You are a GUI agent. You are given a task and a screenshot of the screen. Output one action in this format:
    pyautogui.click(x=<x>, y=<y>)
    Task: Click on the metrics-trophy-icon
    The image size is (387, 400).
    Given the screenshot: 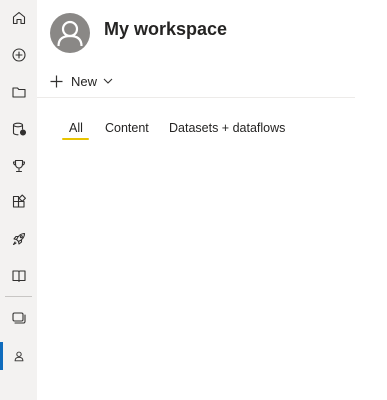 What is the action you would take?
    pyautogui.click(x=18, y=166)
    